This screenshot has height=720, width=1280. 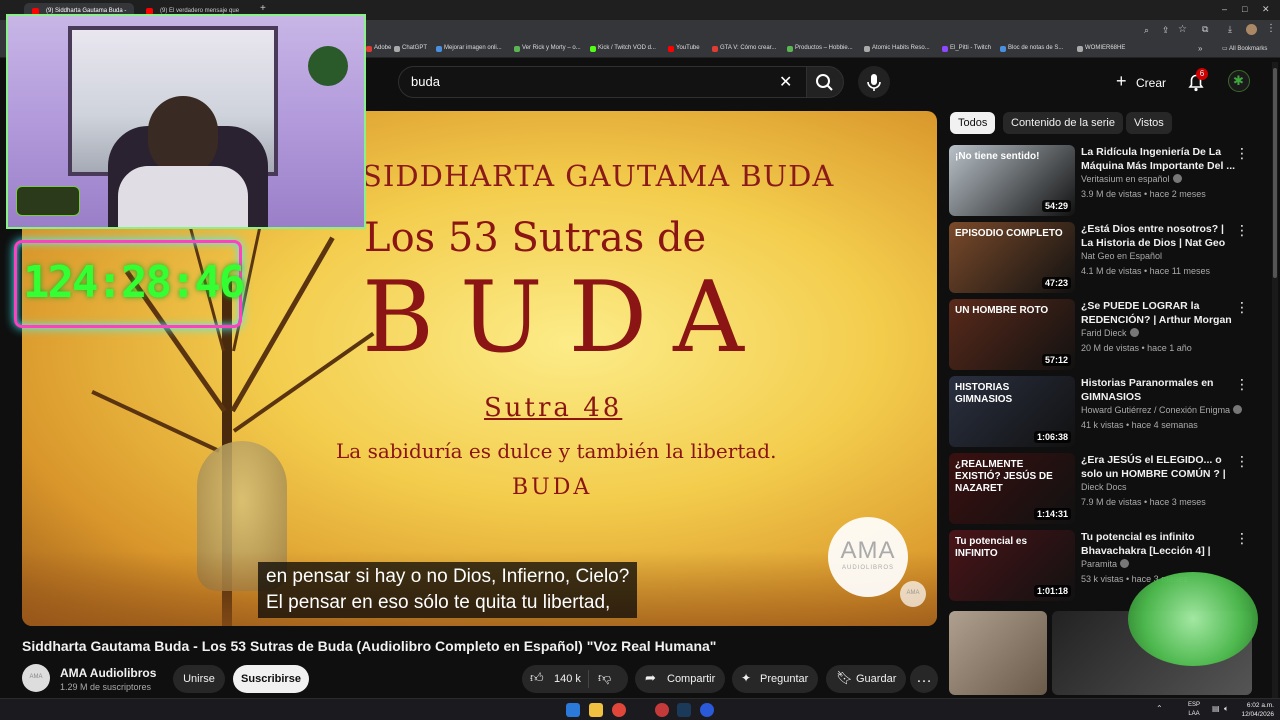 What do you see at coordinates (1266, 9) in the screenshot?
I see `close-window-button: ✕` at bounding box center [1266, 9].